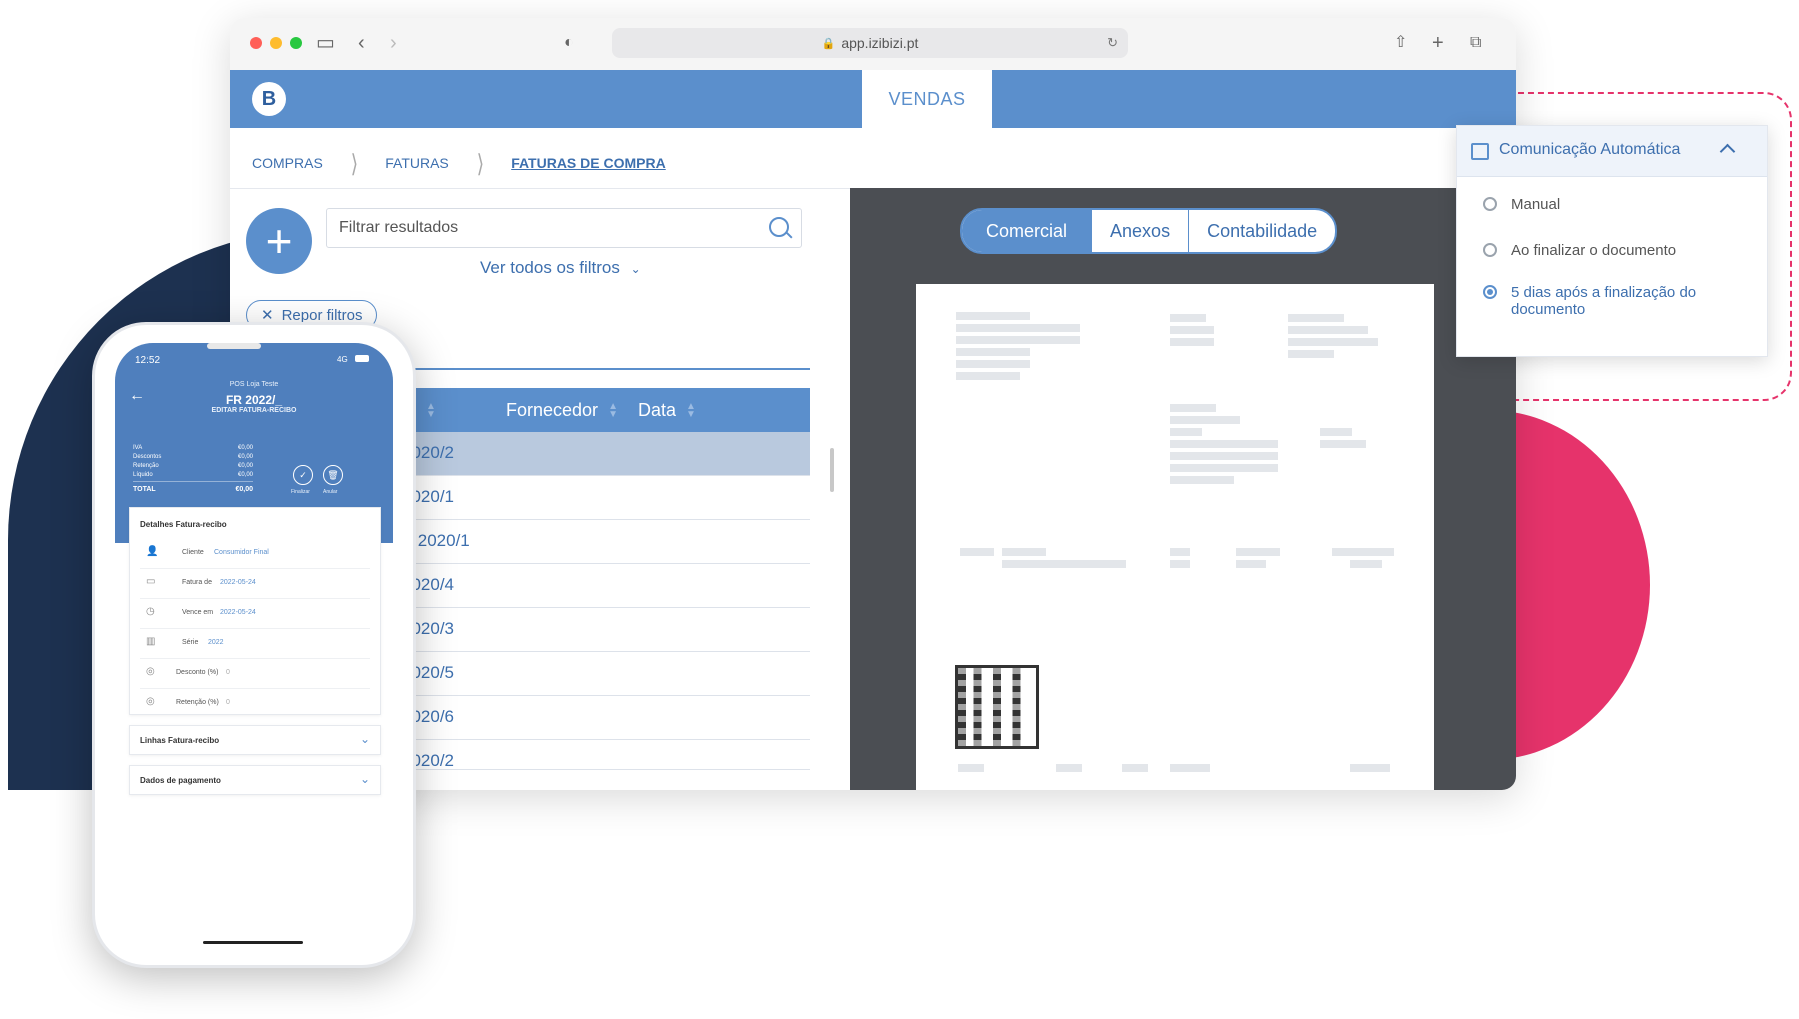 This screenshot has height=1019, width=1799. I want to click on app-topbar: B VENDAS, so click(873, 99).